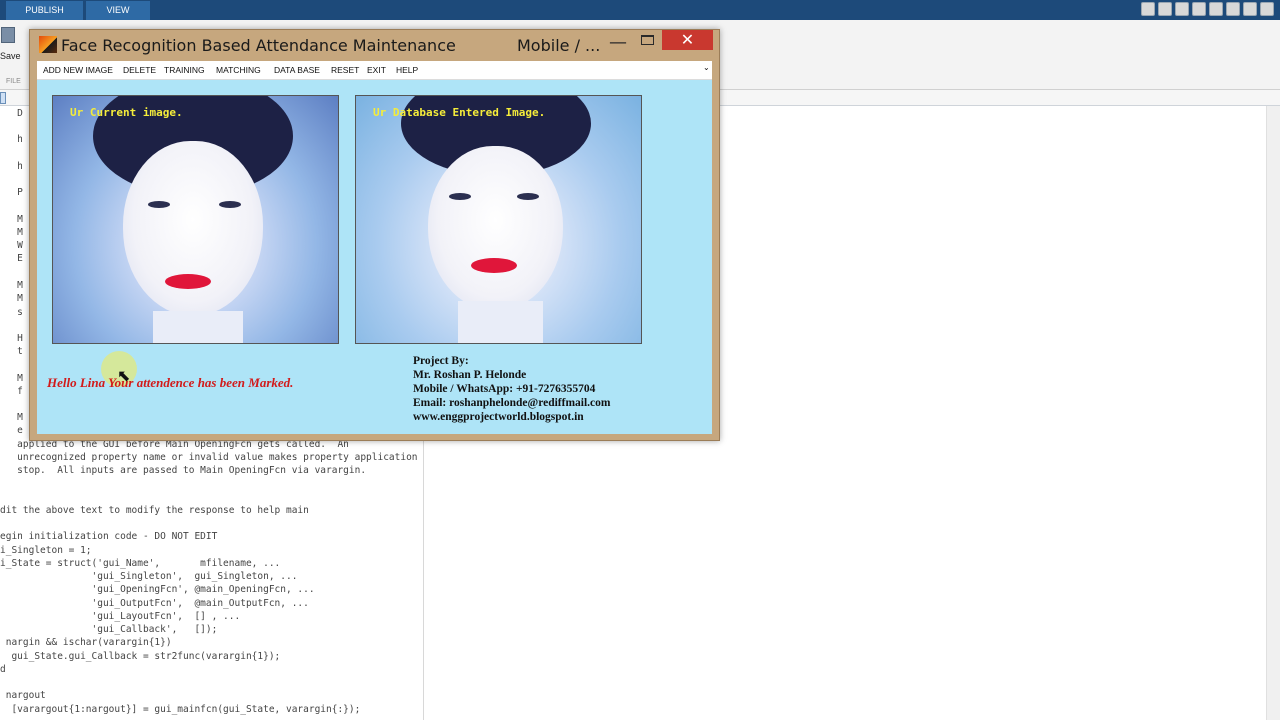 The image size is (1280, 720). What do you see at coordinates (498, 417) in the screenshot?
I see `credits-website: www.enggprojectworld.blogspot.in` at bounding box center [498, 417].